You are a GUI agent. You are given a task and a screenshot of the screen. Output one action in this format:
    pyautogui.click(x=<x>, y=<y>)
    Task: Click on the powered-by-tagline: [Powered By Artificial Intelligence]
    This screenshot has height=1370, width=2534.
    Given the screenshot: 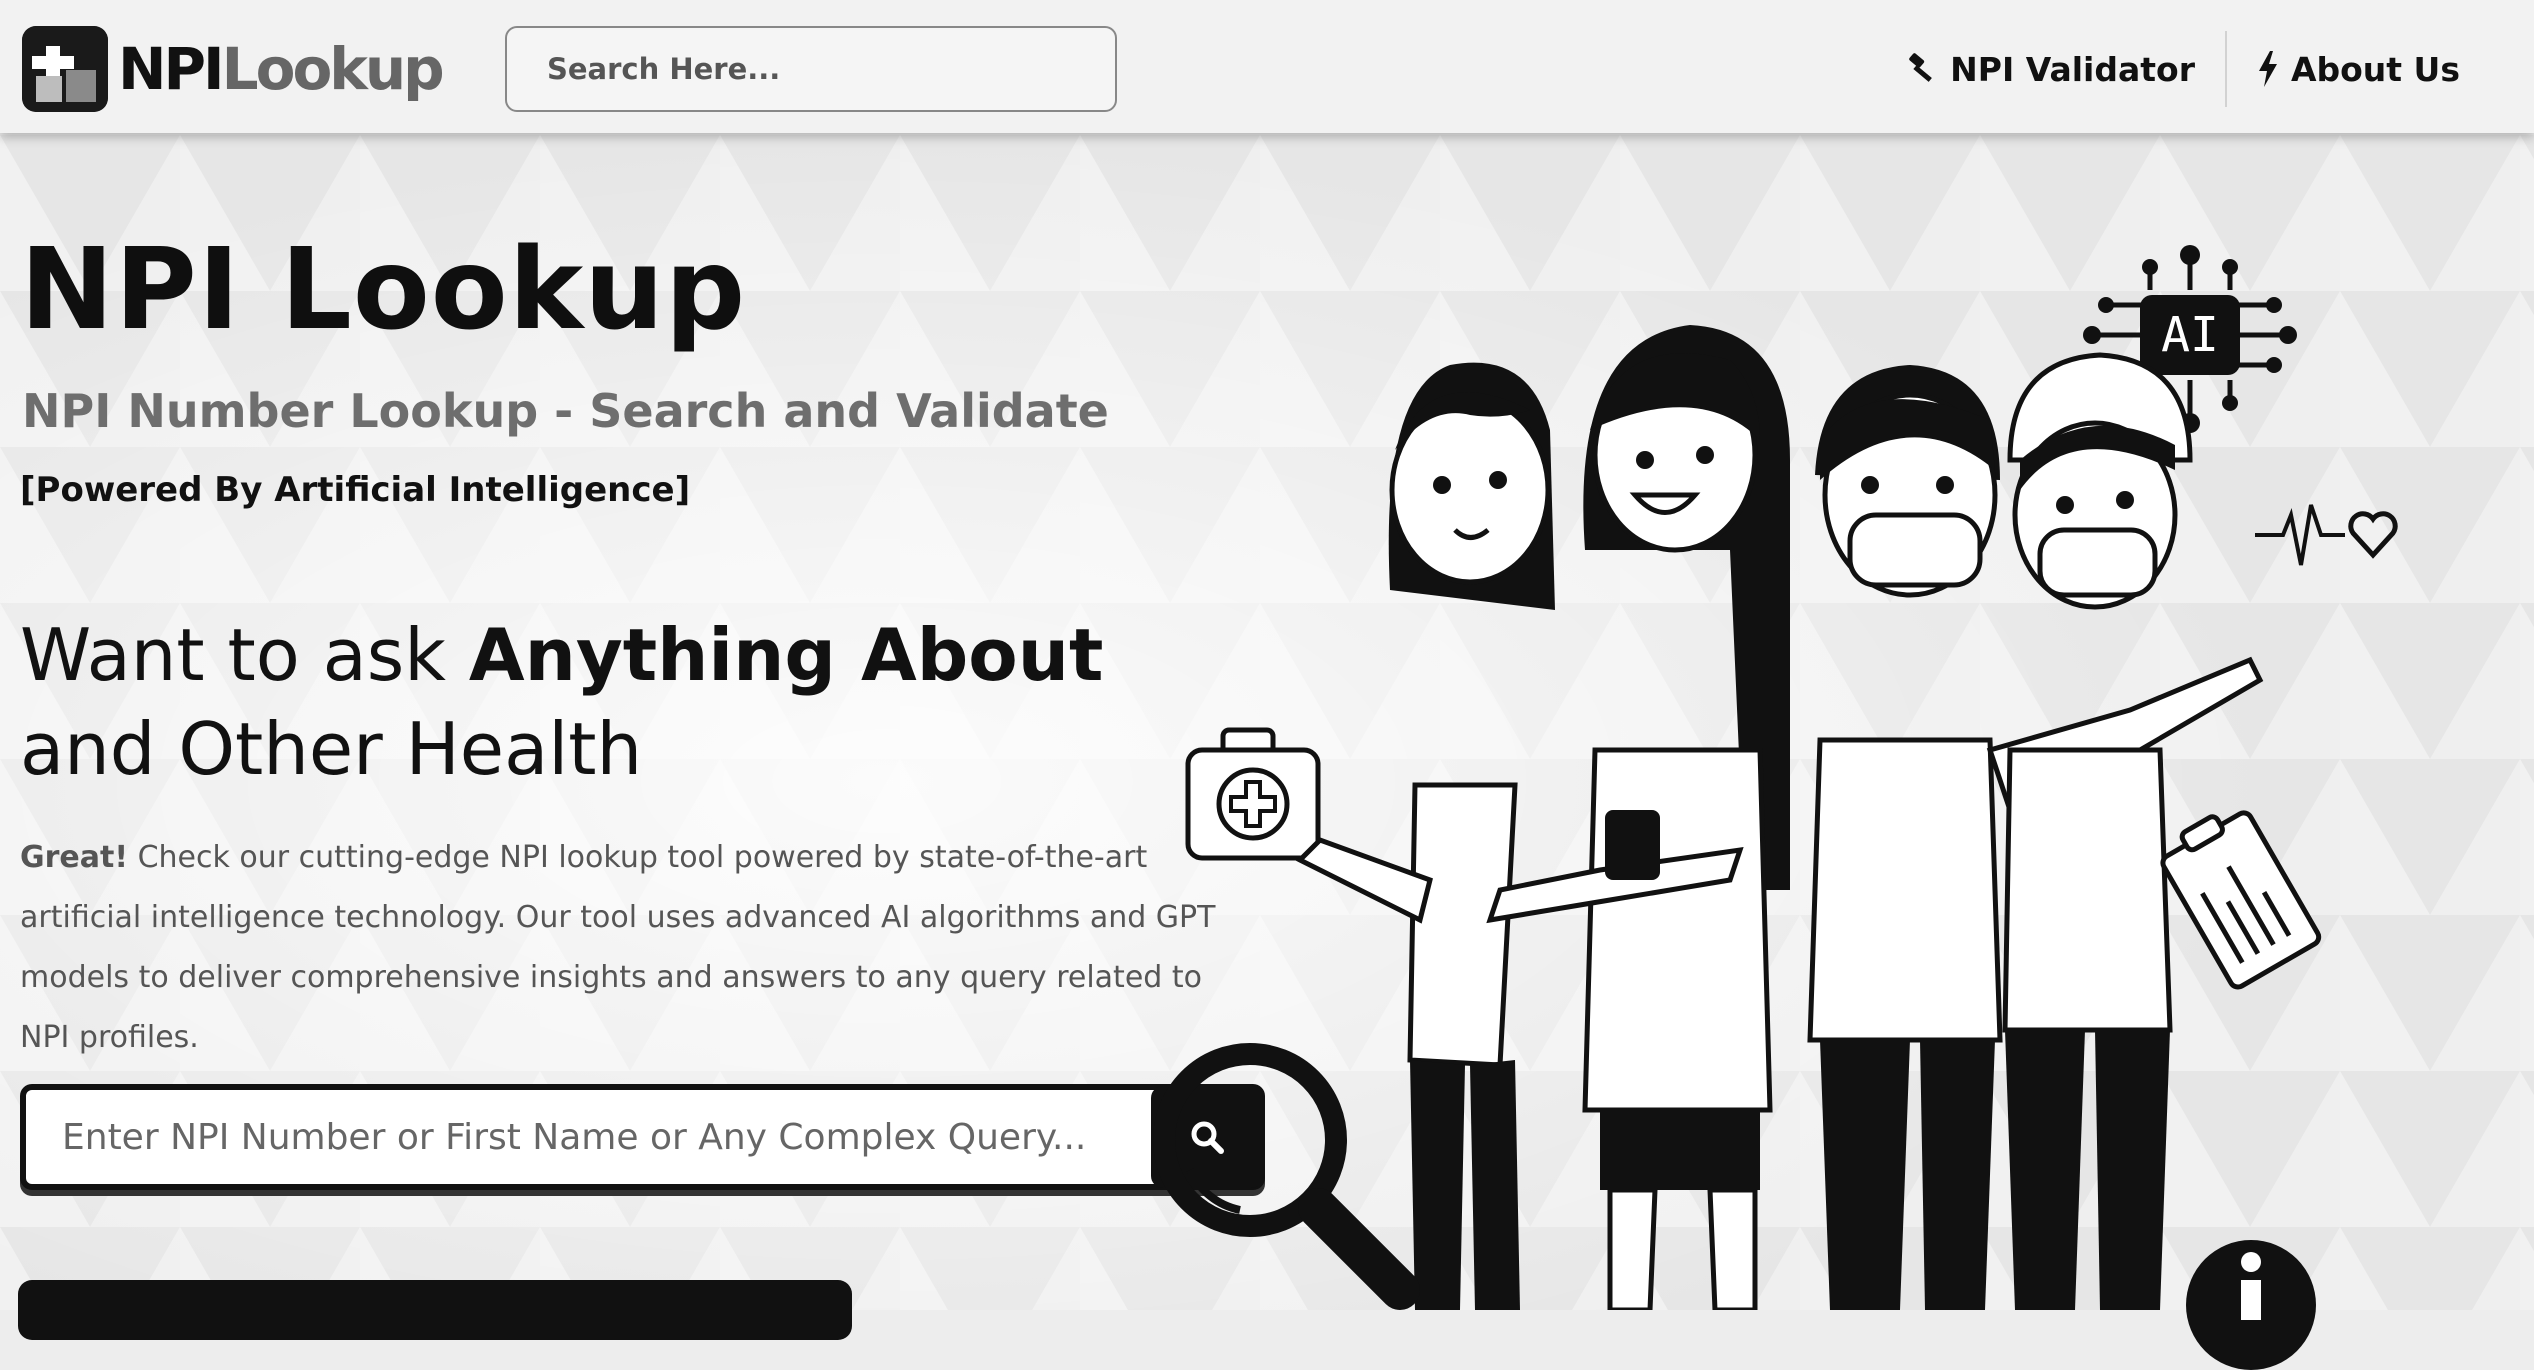 What is the action you would take?
    pyautogui.click(x=355, y=490)
    